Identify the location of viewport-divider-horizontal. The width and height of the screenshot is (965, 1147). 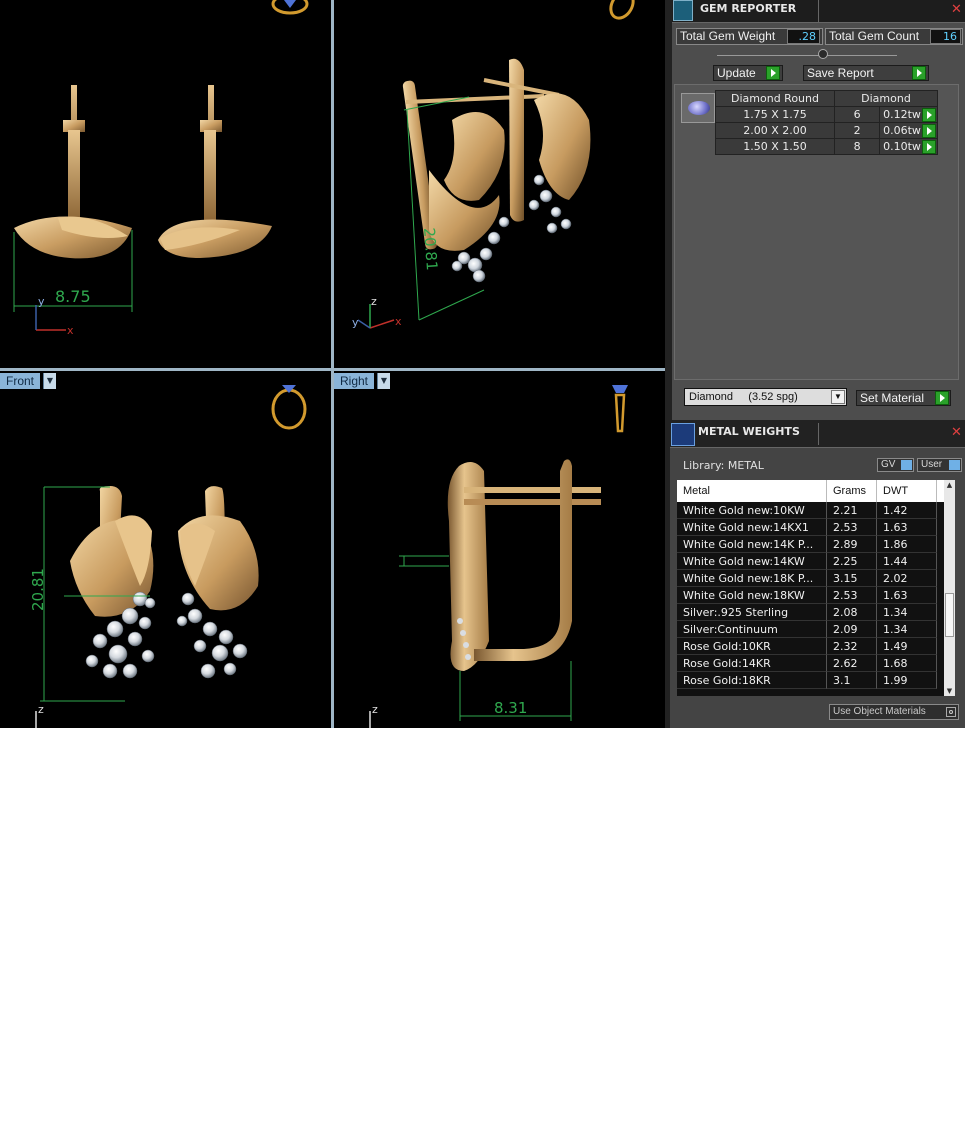
(332, 369).